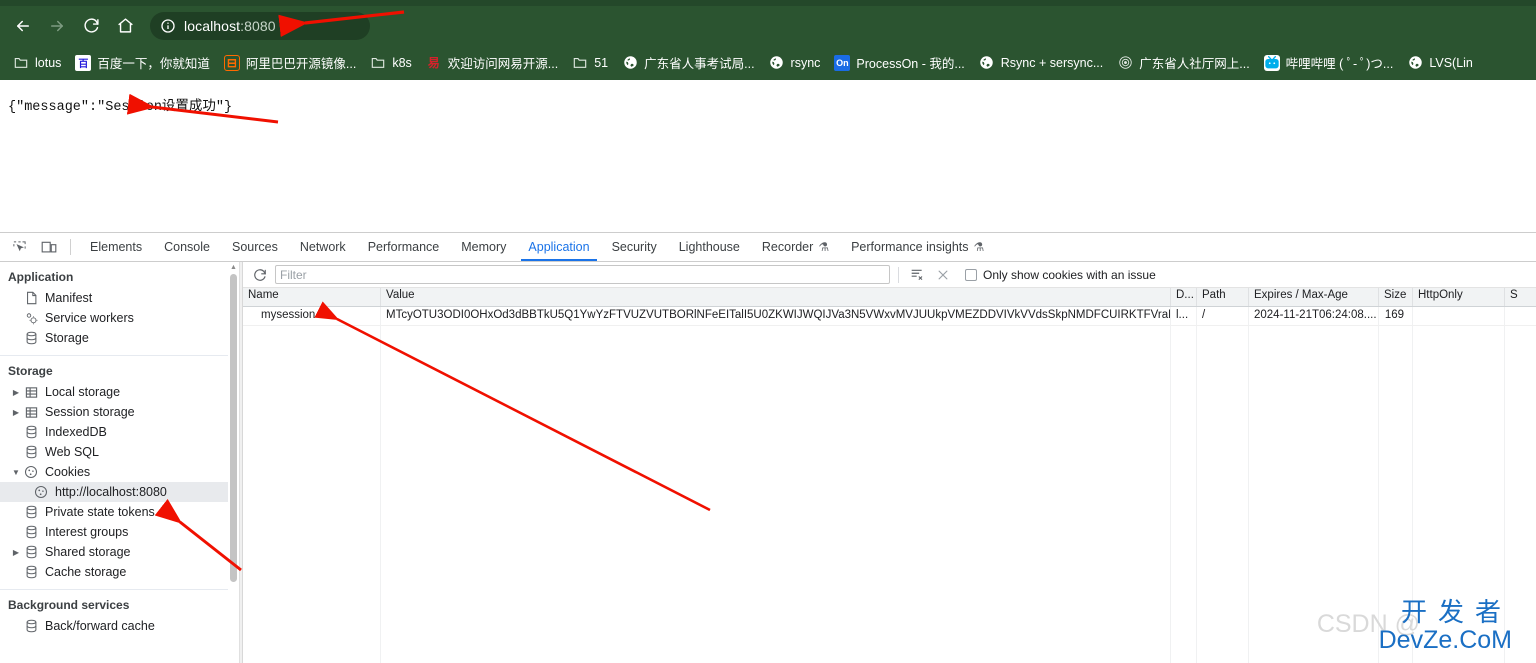 The height and width of the screenshot is (663, 1536). What do you see at coordinates (323, 247) in the screenshot?
I see `tab-network: Network` at bounding box center [323, 247].